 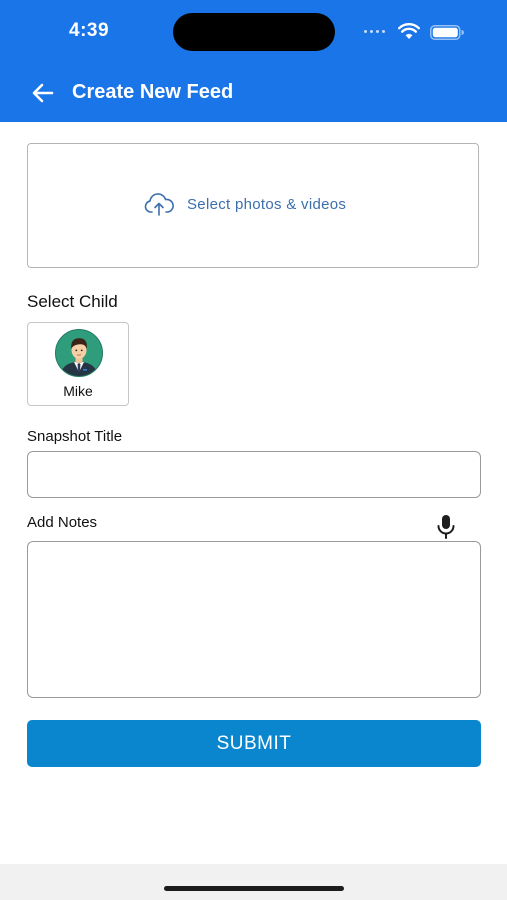 I want to click on wifi-icon, so click(x=409, y=31).